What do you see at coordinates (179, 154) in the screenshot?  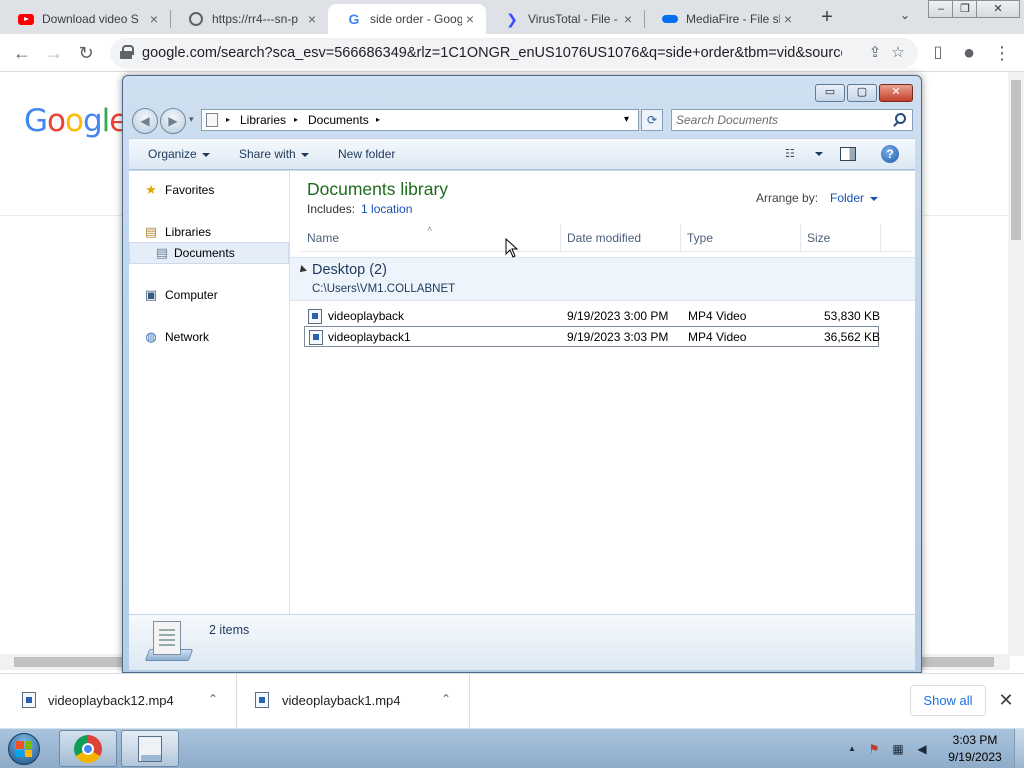 I see `organize-button: Organize` at bounding box center [179, 154].